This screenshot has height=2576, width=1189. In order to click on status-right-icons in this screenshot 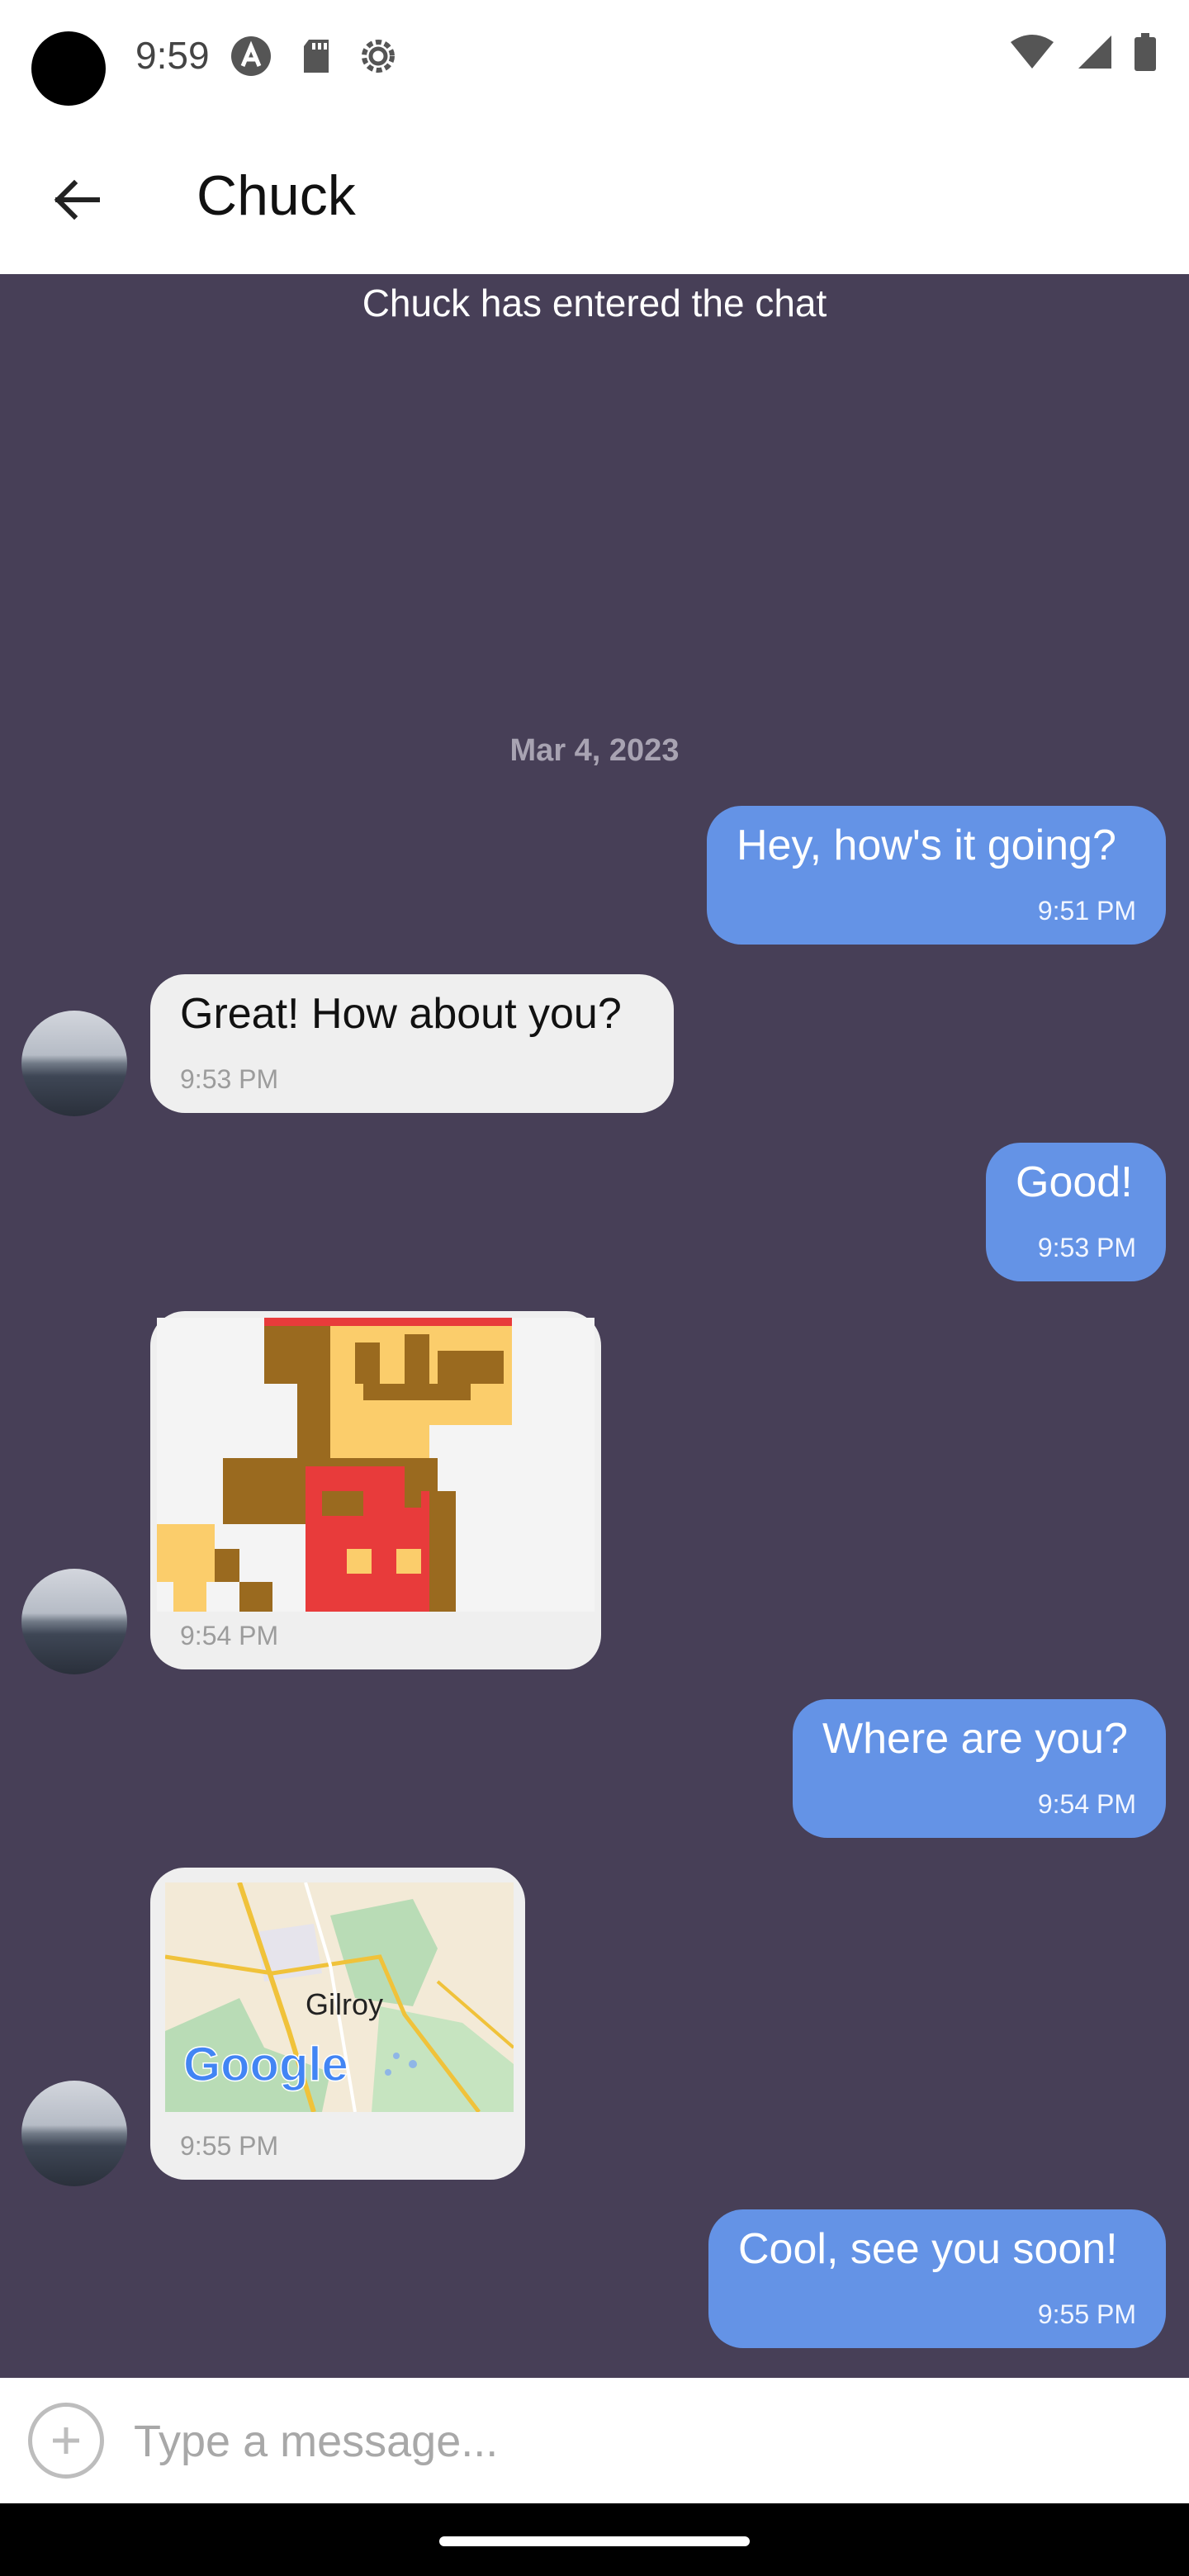, I will do `click(1082, 54)`.